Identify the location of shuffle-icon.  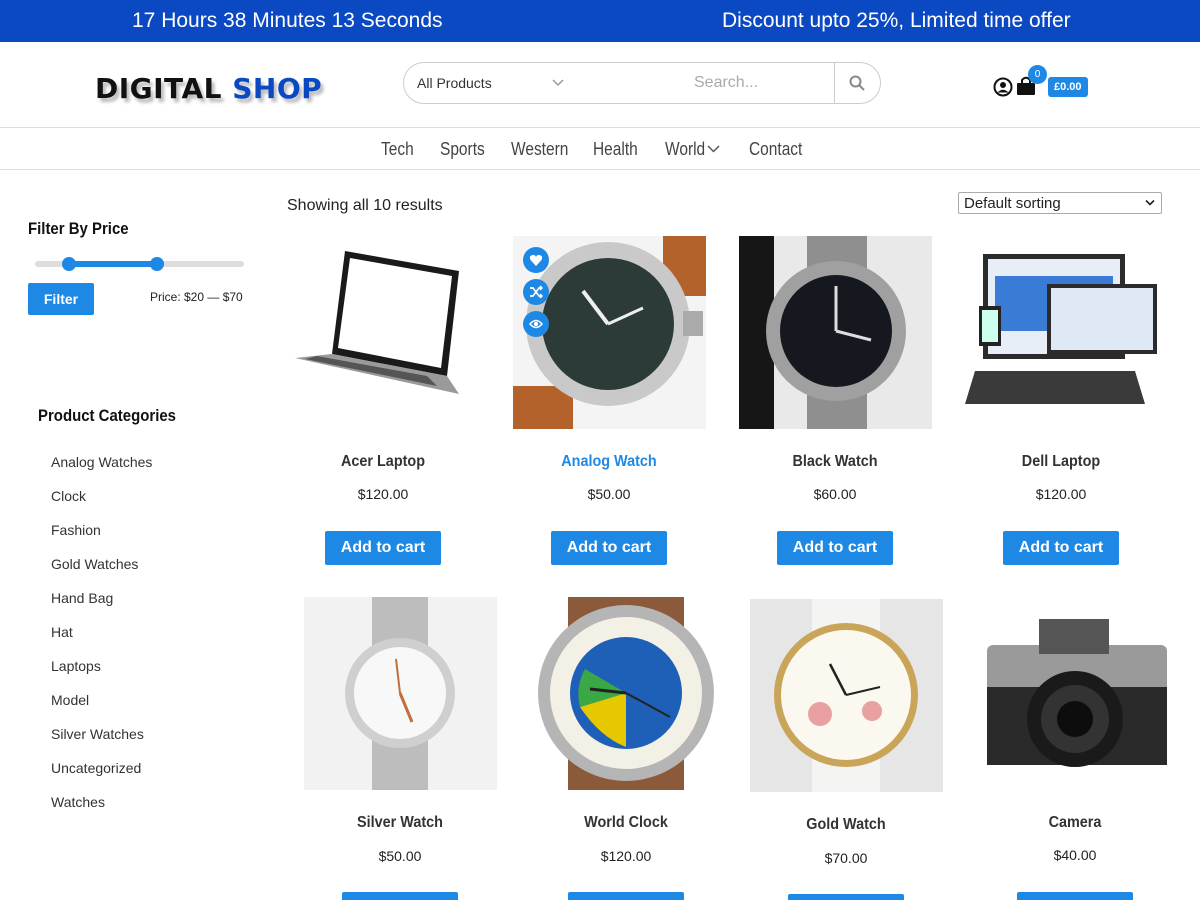
(536, 292).